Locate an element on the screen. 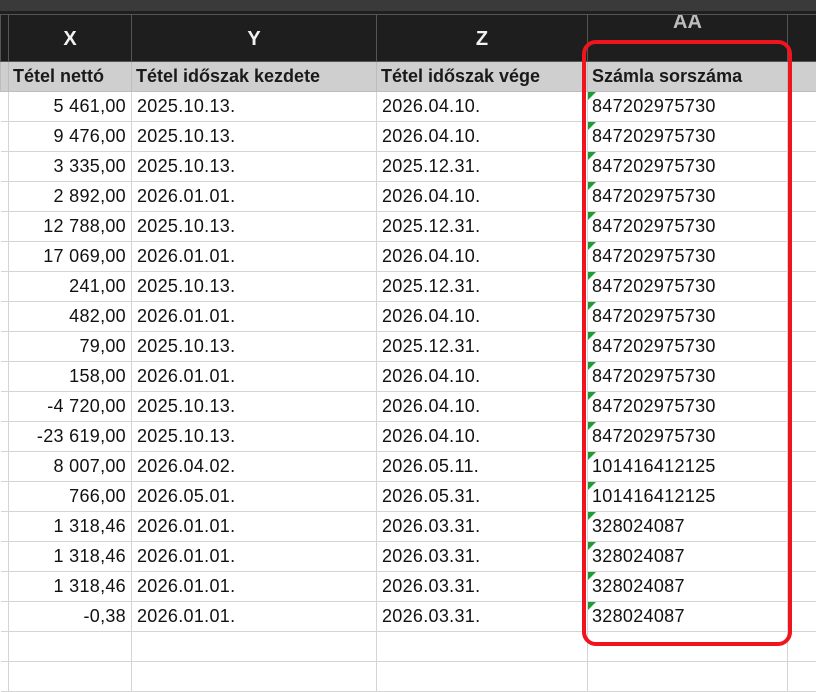 This screenshot has height=692, width=816. field-header-stub is located at coordinates (5, 77).